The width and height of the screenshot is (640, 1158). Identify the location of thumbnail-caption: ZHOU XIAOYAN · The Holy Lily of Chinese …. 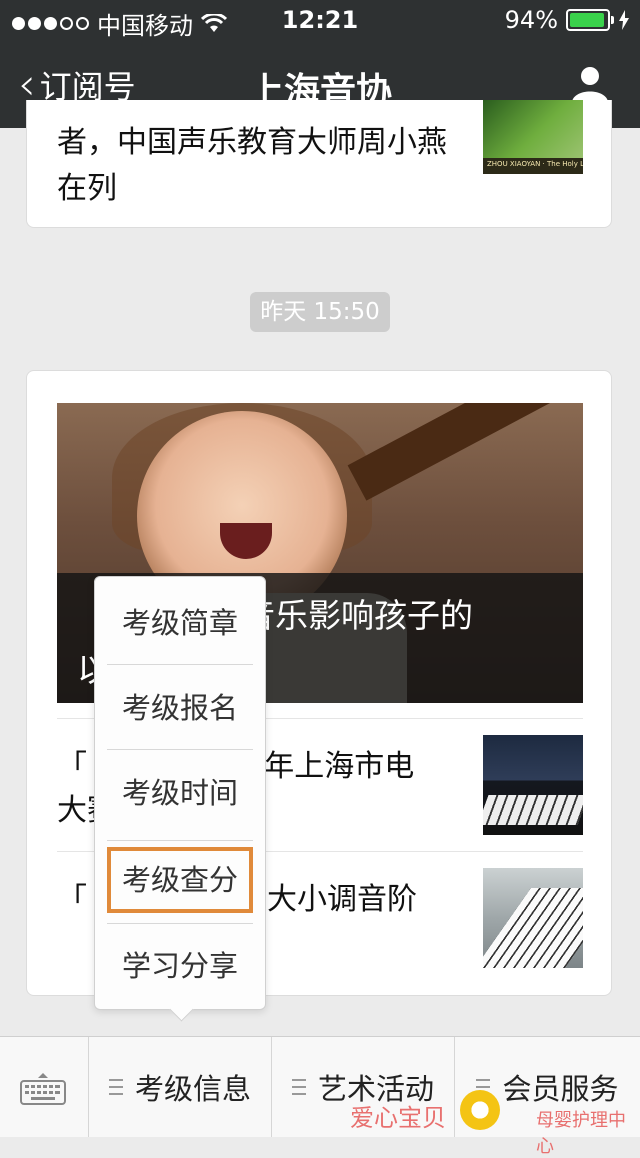
(535, 164).